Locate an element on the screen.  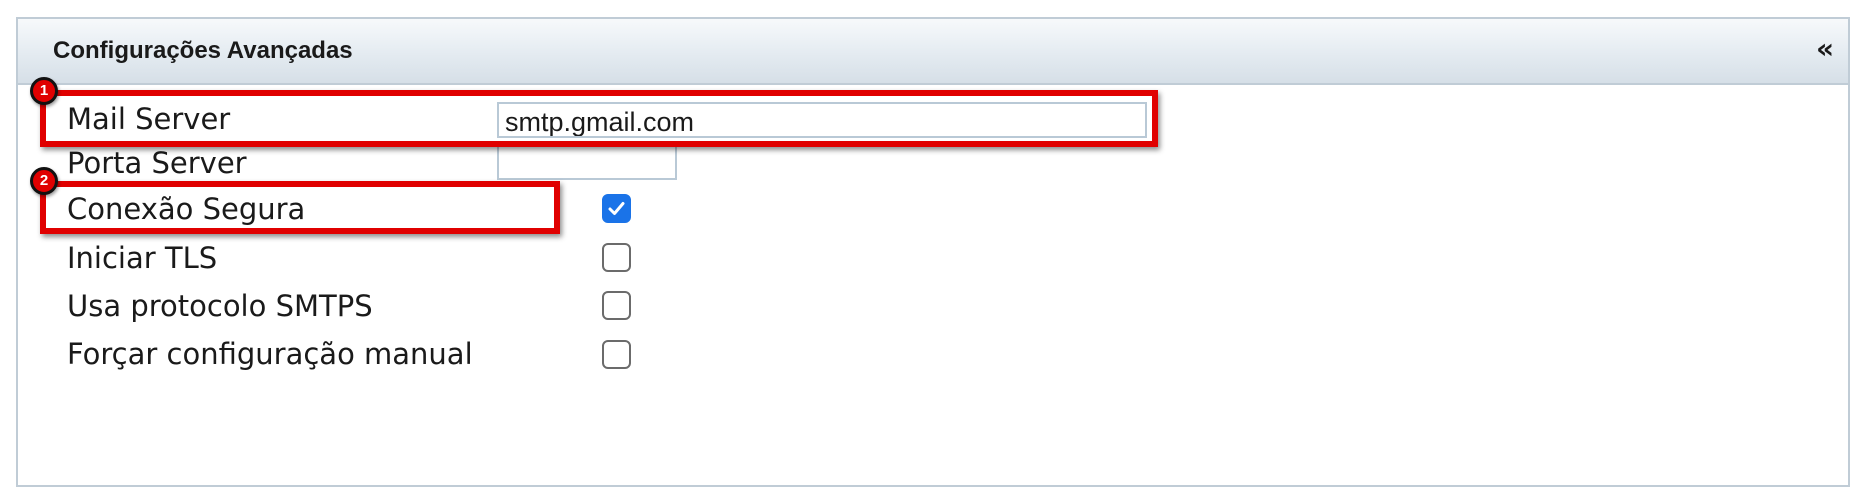
conexao-segura-checkbox is located at coordinates (616, 208).